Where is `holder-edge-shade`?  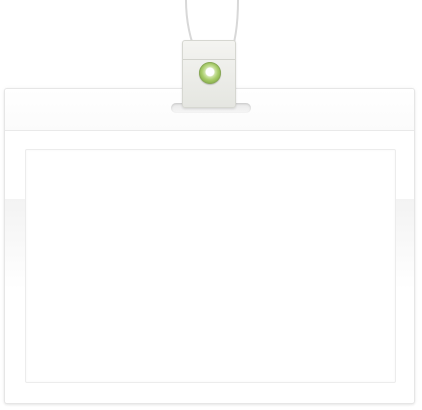 holder-edge-shade is located at coordinates (16, 244).